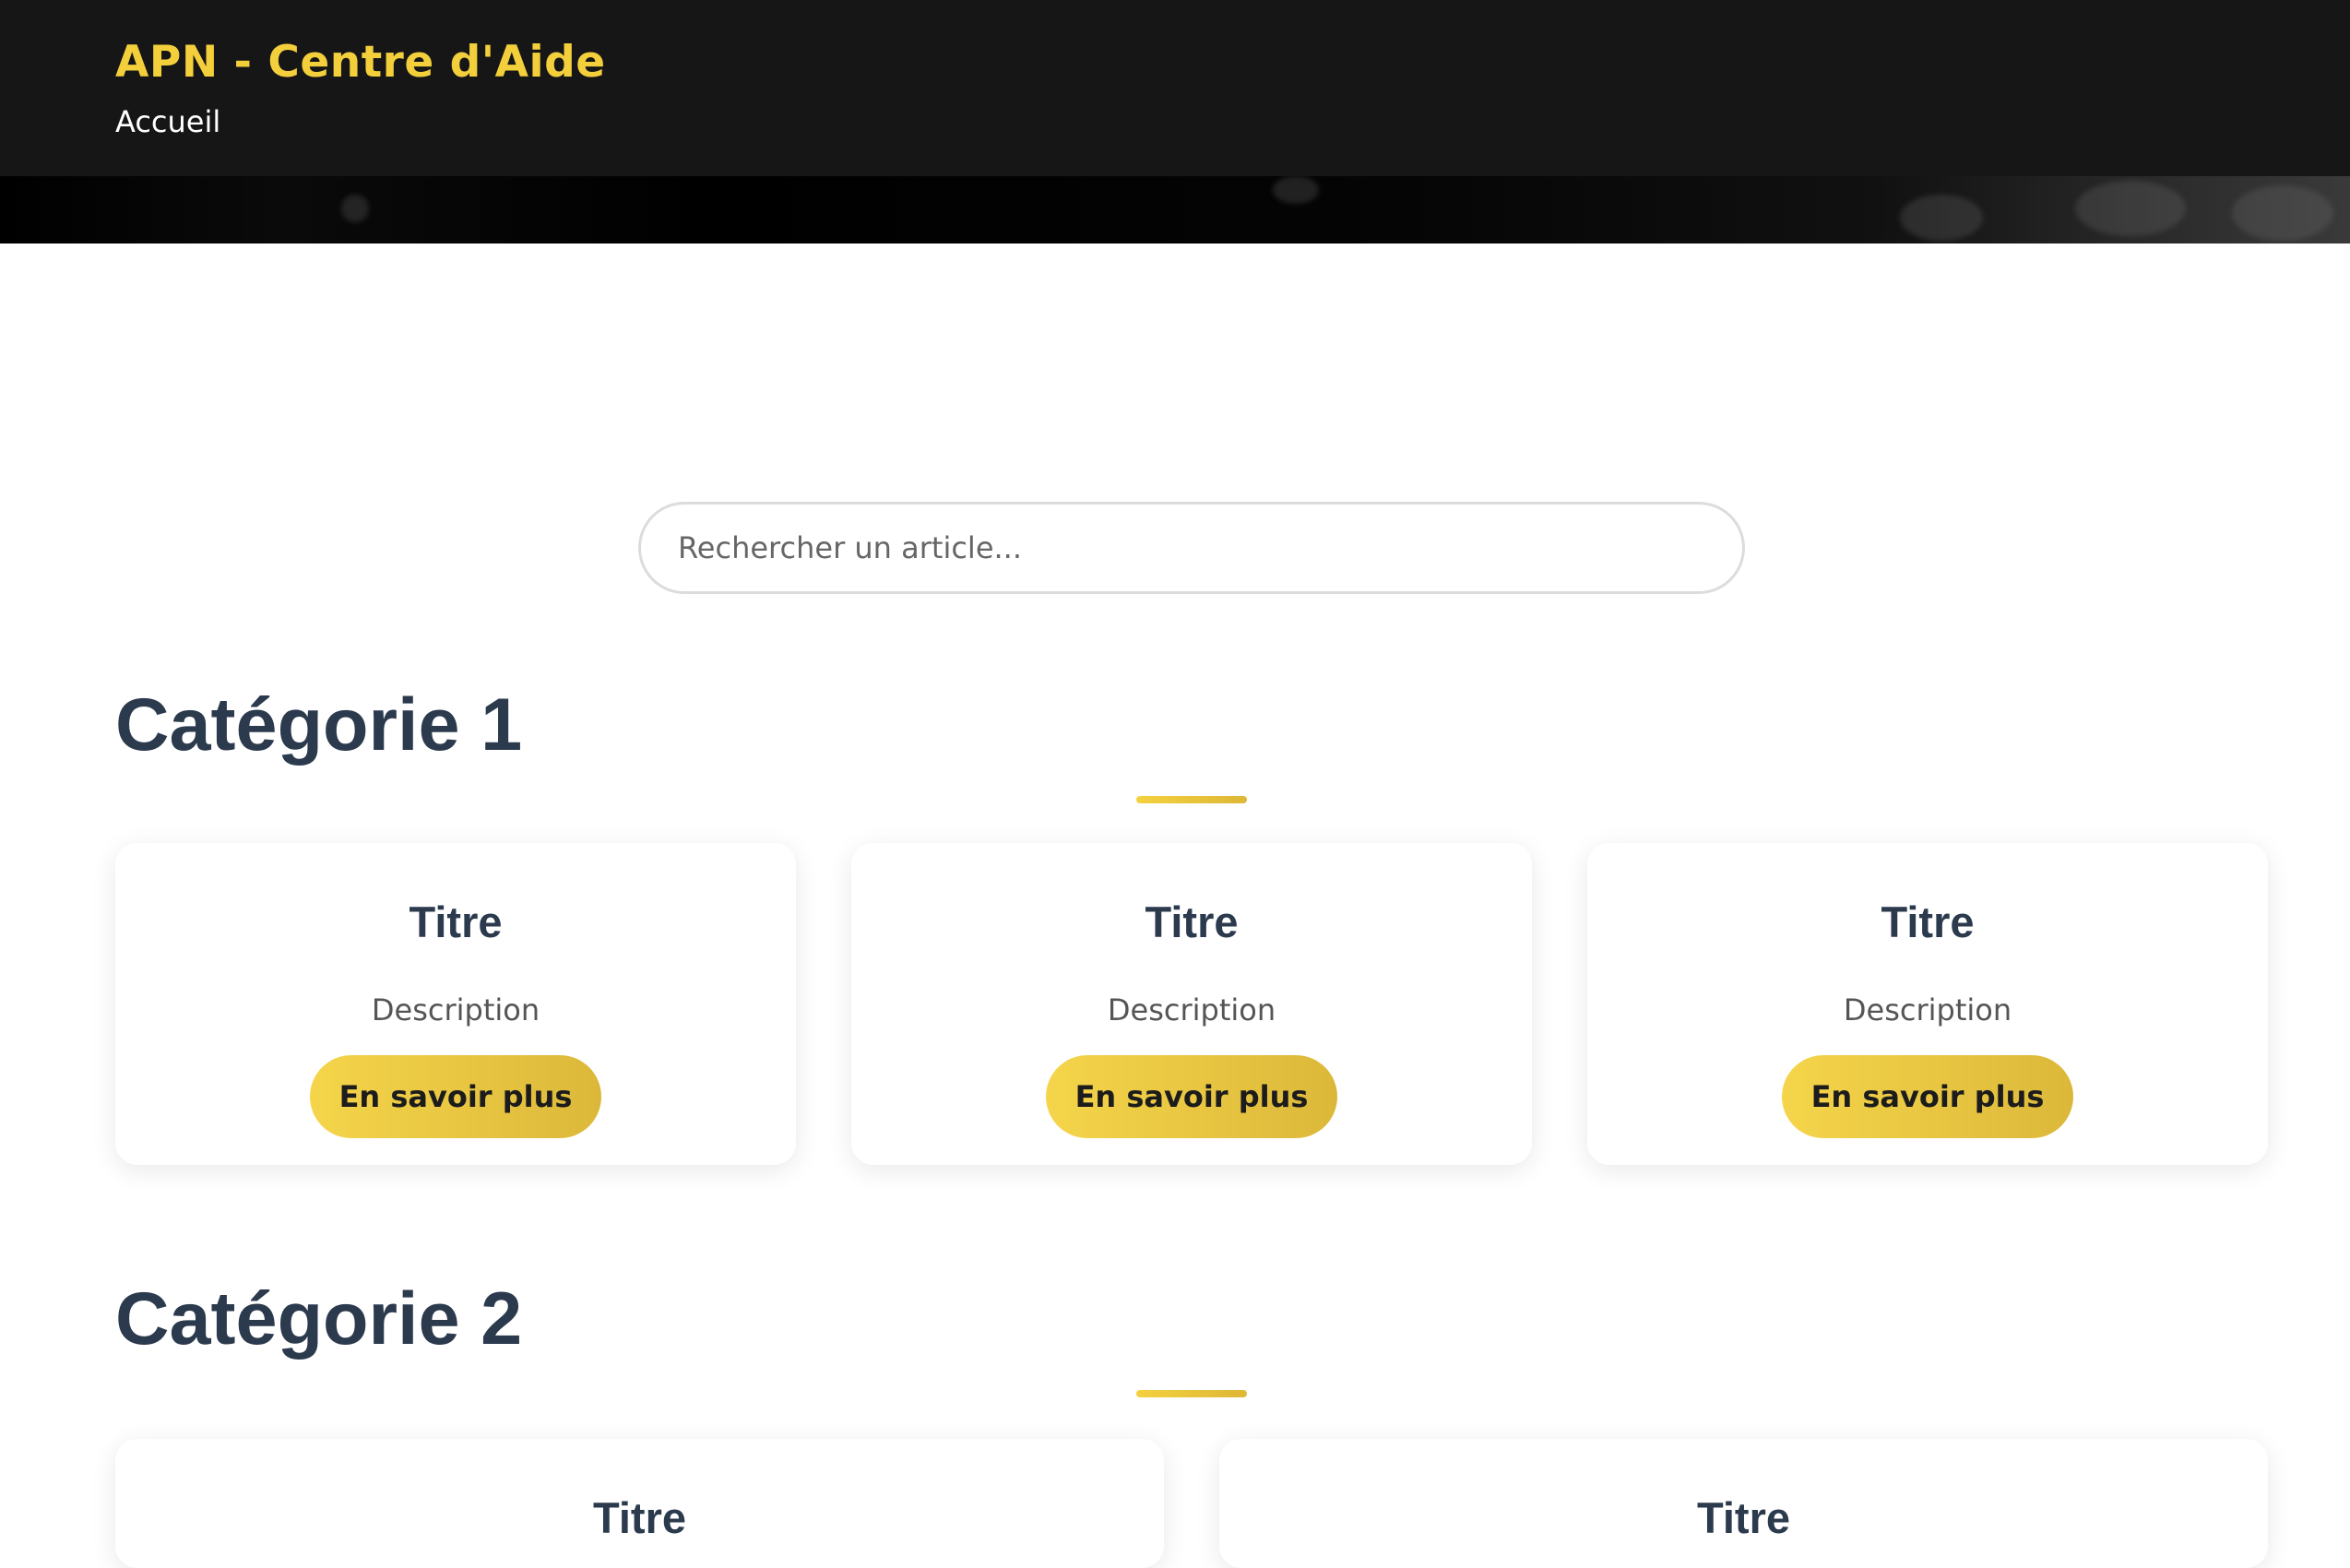  What do you see at coordinates (319, 1318) in the screenshot?
I see `category-title: Catégorie 2` at bounding box center [319, 1318].